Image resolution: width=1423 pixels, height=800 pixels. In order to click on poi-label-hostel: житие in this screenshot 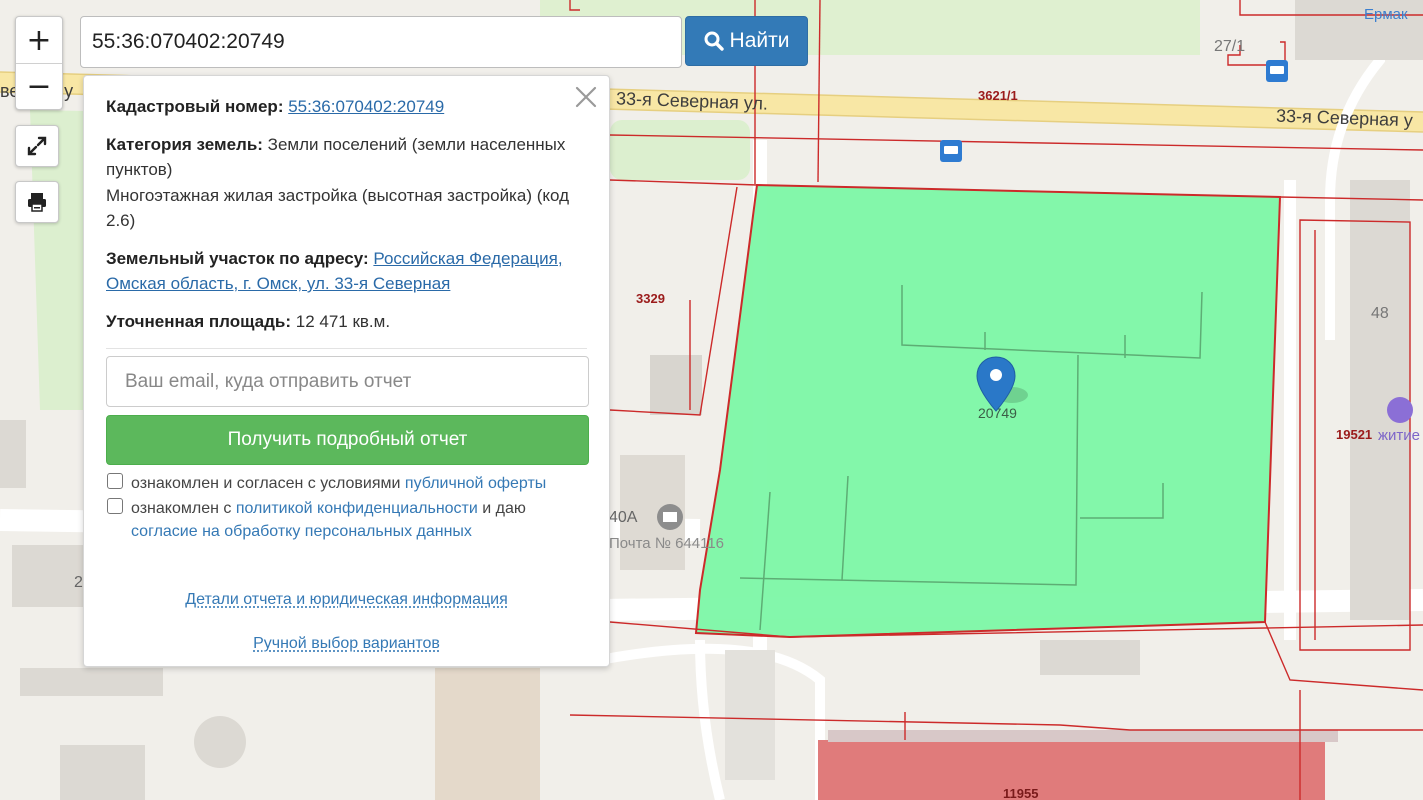, I will do `click(1399, 435)`.